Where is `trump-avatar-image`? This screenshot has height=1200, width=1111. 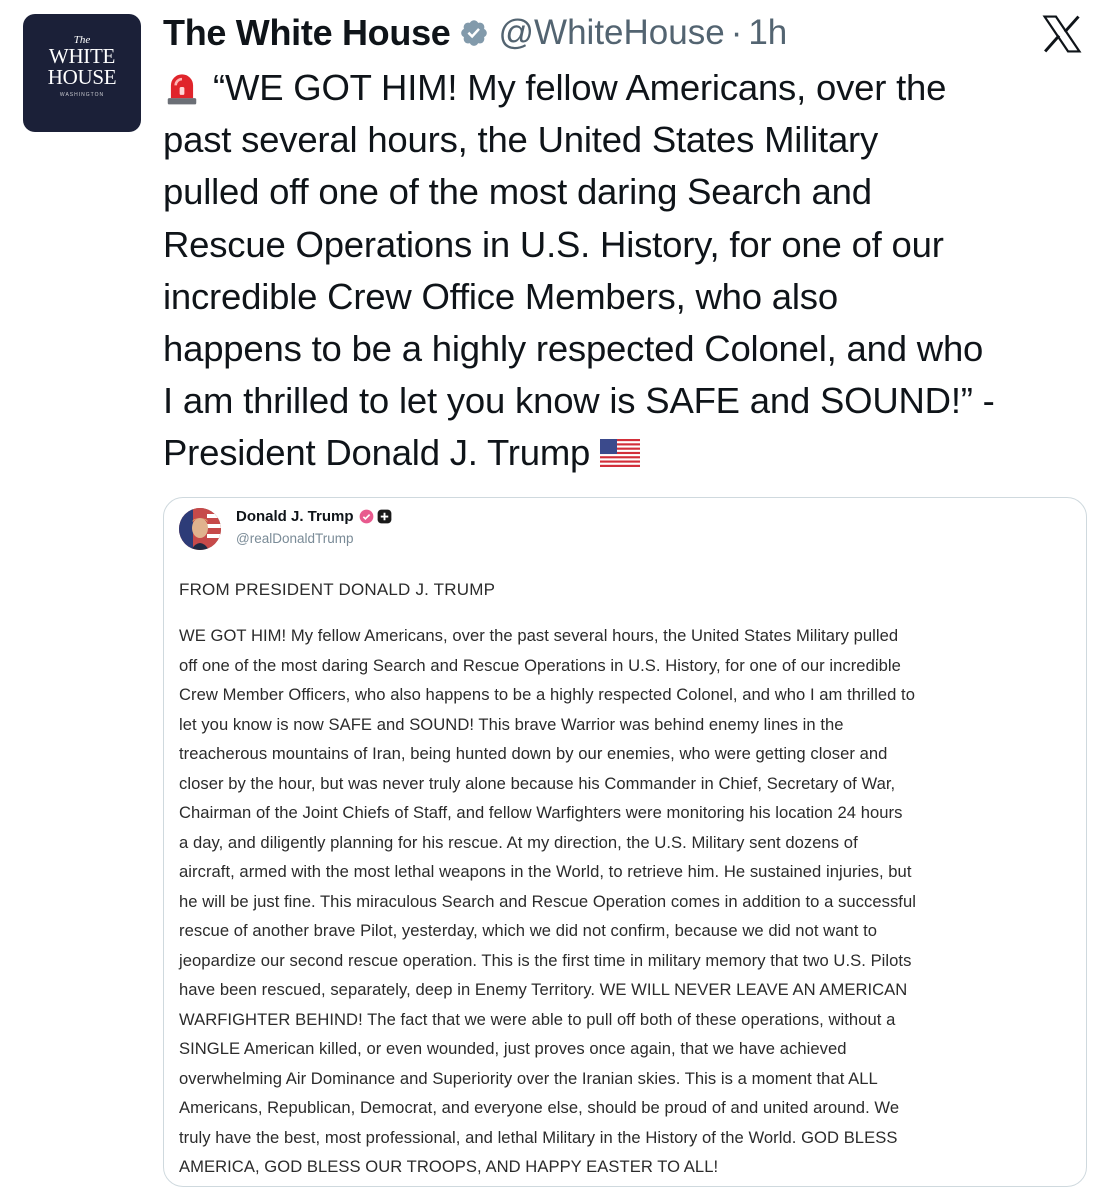
trump-avatar-image is located at coordinates (200, 529).